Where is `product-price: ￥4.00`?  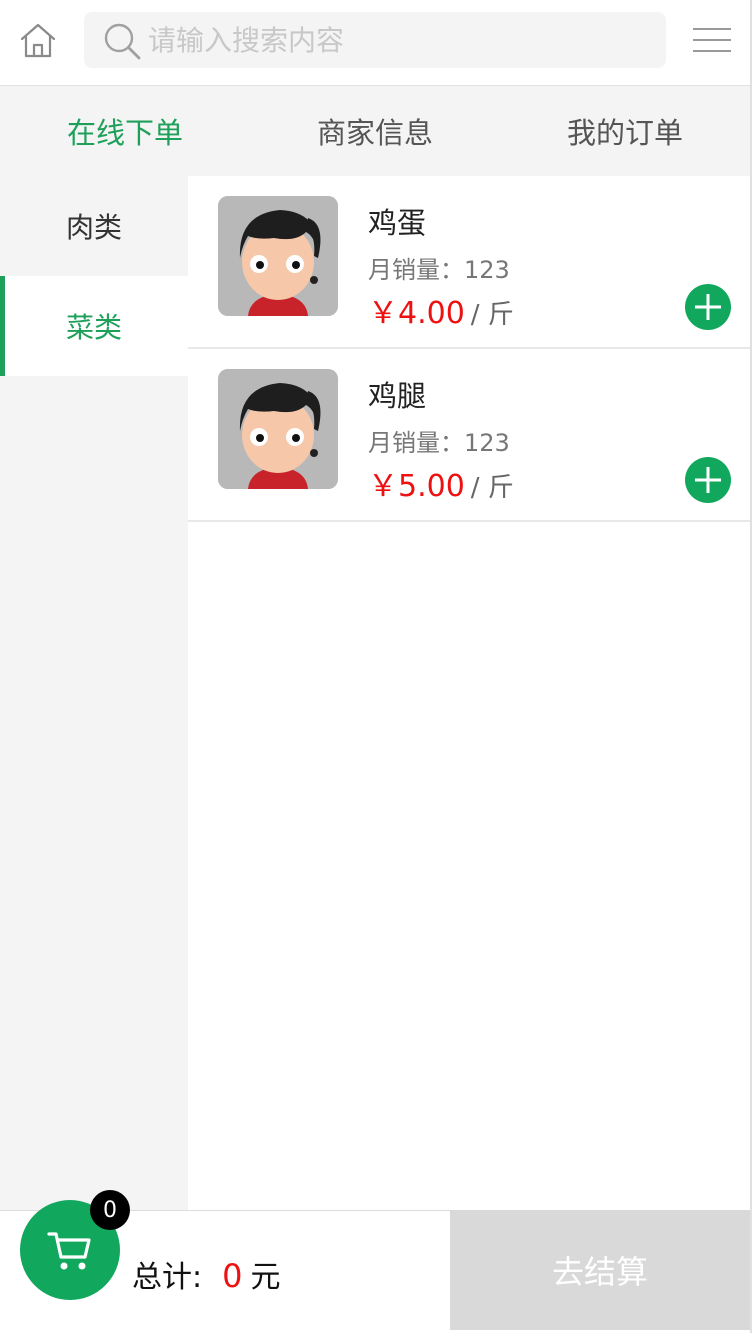 product-price: ￥4.00 is located at coordinates (416, 313).